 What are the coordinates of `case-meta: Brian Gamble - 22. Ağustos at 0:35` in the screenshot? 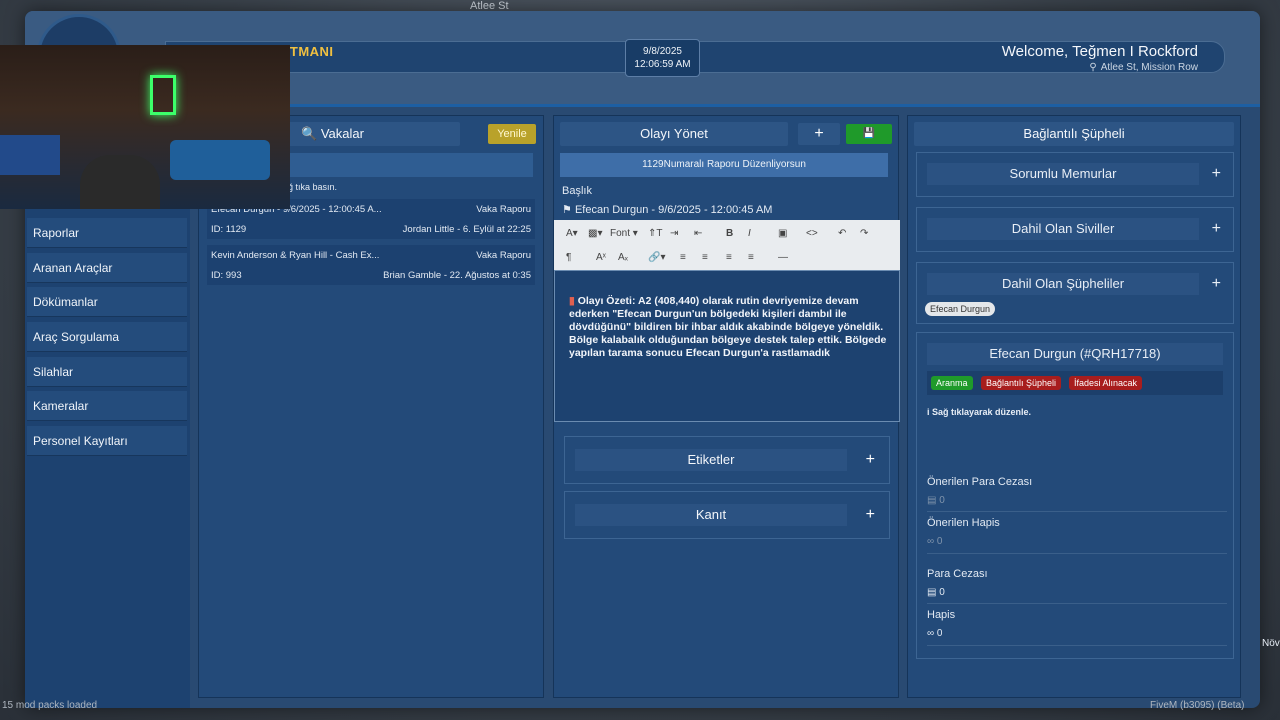 It's located at (457, 275).